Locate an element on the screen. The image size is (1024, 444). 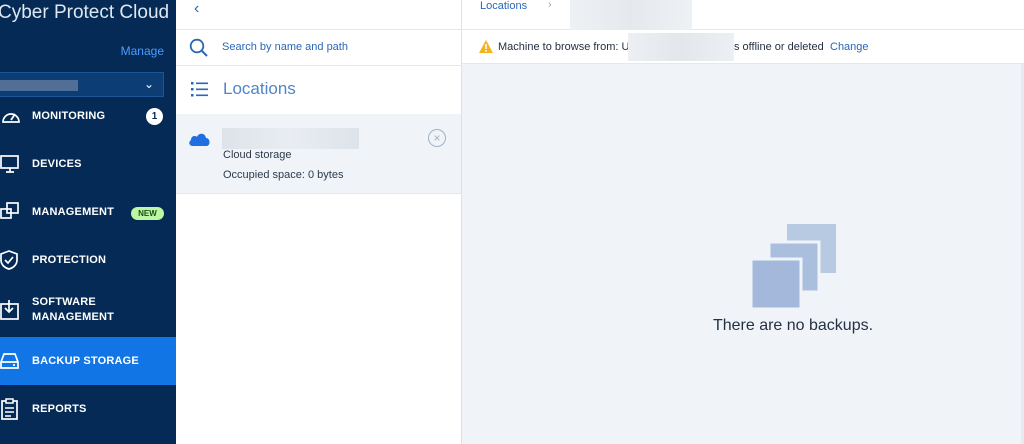
windows-icon is located at coordinates (9, 210).